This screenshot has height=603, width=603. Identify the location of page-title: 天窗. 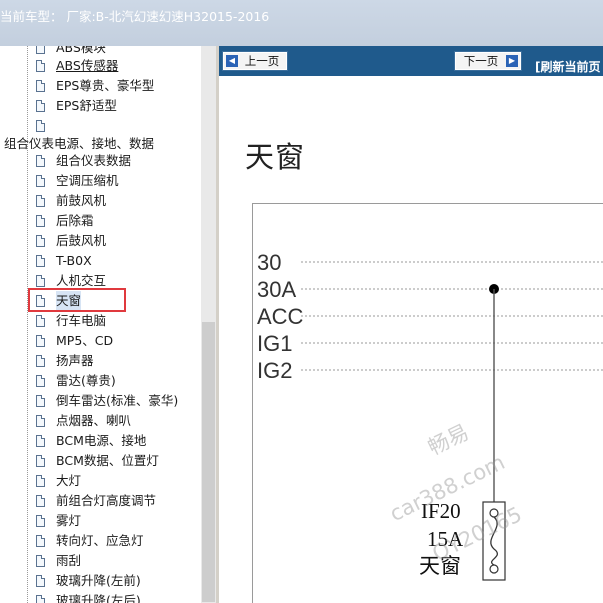
(275, 157).